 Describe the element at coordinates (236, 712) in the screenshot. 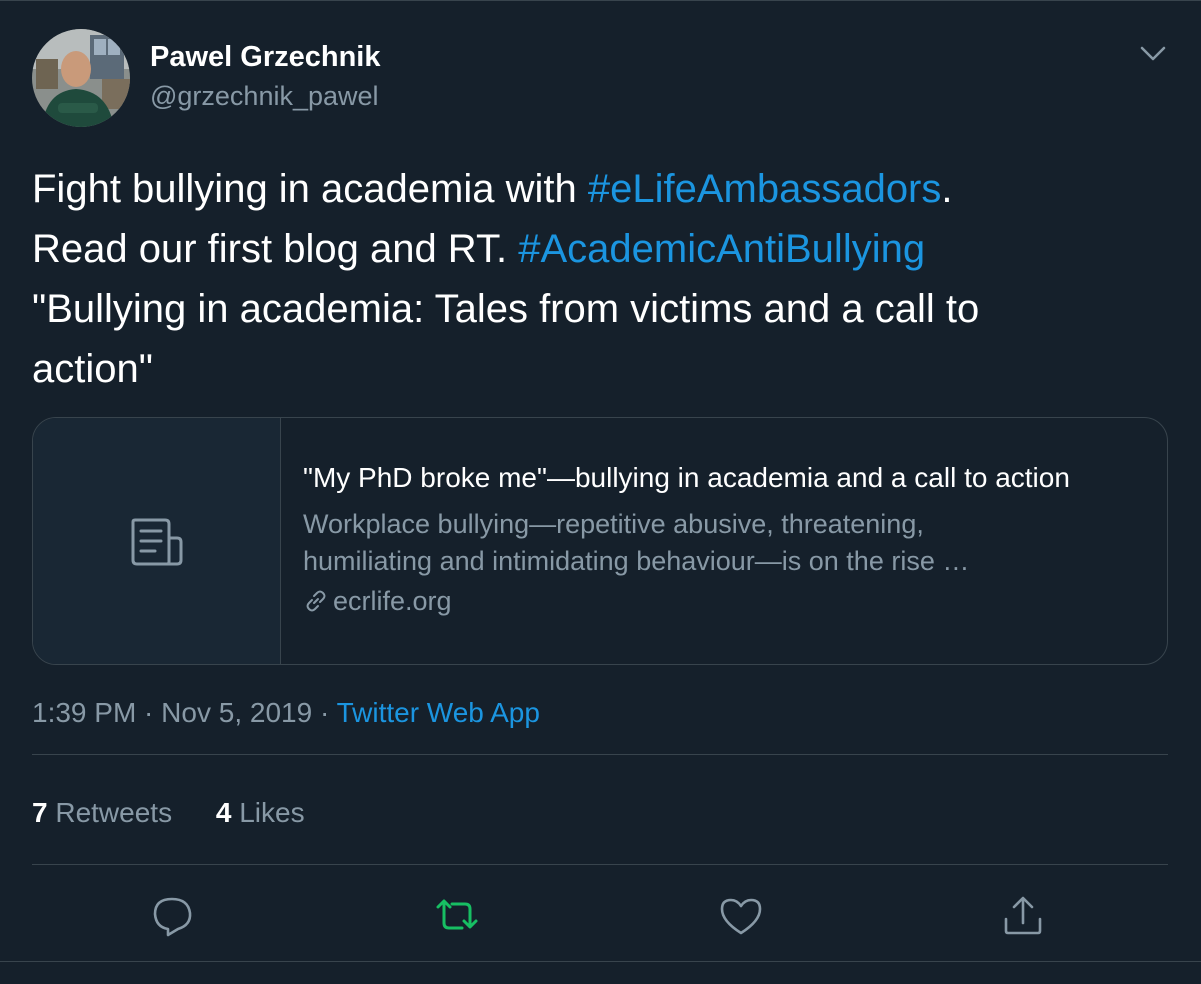

I see `tweet-date: Nov 5, 2019` at that location.